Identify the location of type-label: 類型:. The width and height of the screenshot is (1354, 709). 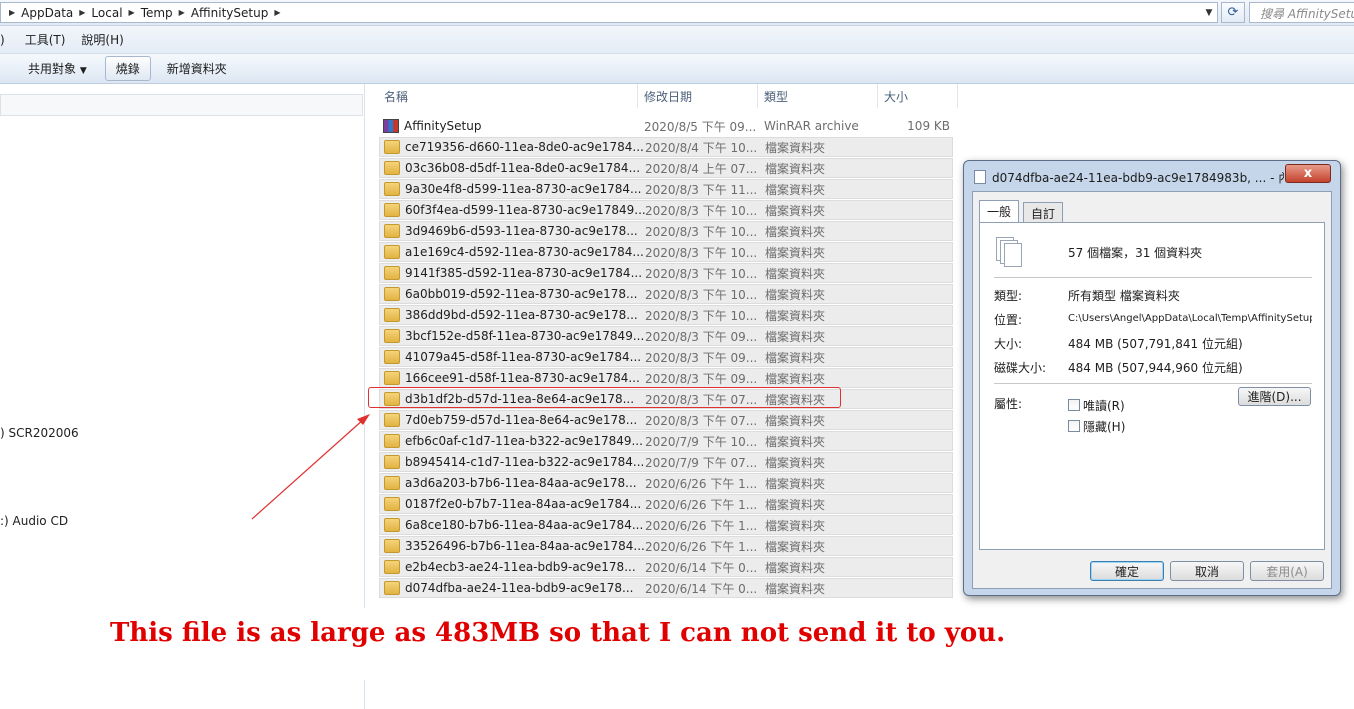
(1008, 296).